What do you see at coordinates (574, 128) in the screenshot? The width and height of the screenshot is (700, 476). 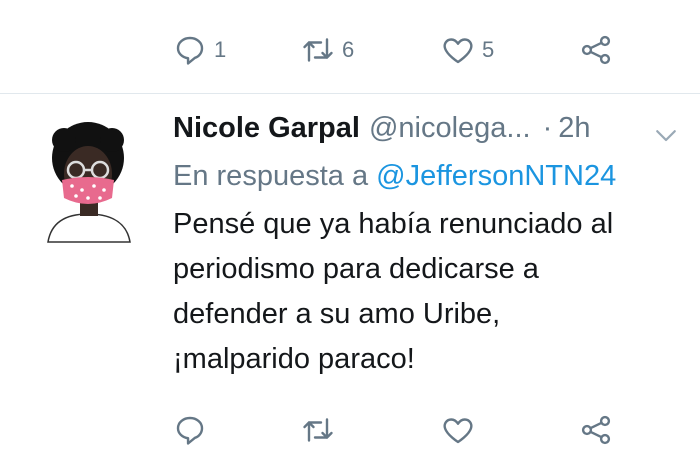 I see `tweet-time: 2h` at bounding box center [574, 128].